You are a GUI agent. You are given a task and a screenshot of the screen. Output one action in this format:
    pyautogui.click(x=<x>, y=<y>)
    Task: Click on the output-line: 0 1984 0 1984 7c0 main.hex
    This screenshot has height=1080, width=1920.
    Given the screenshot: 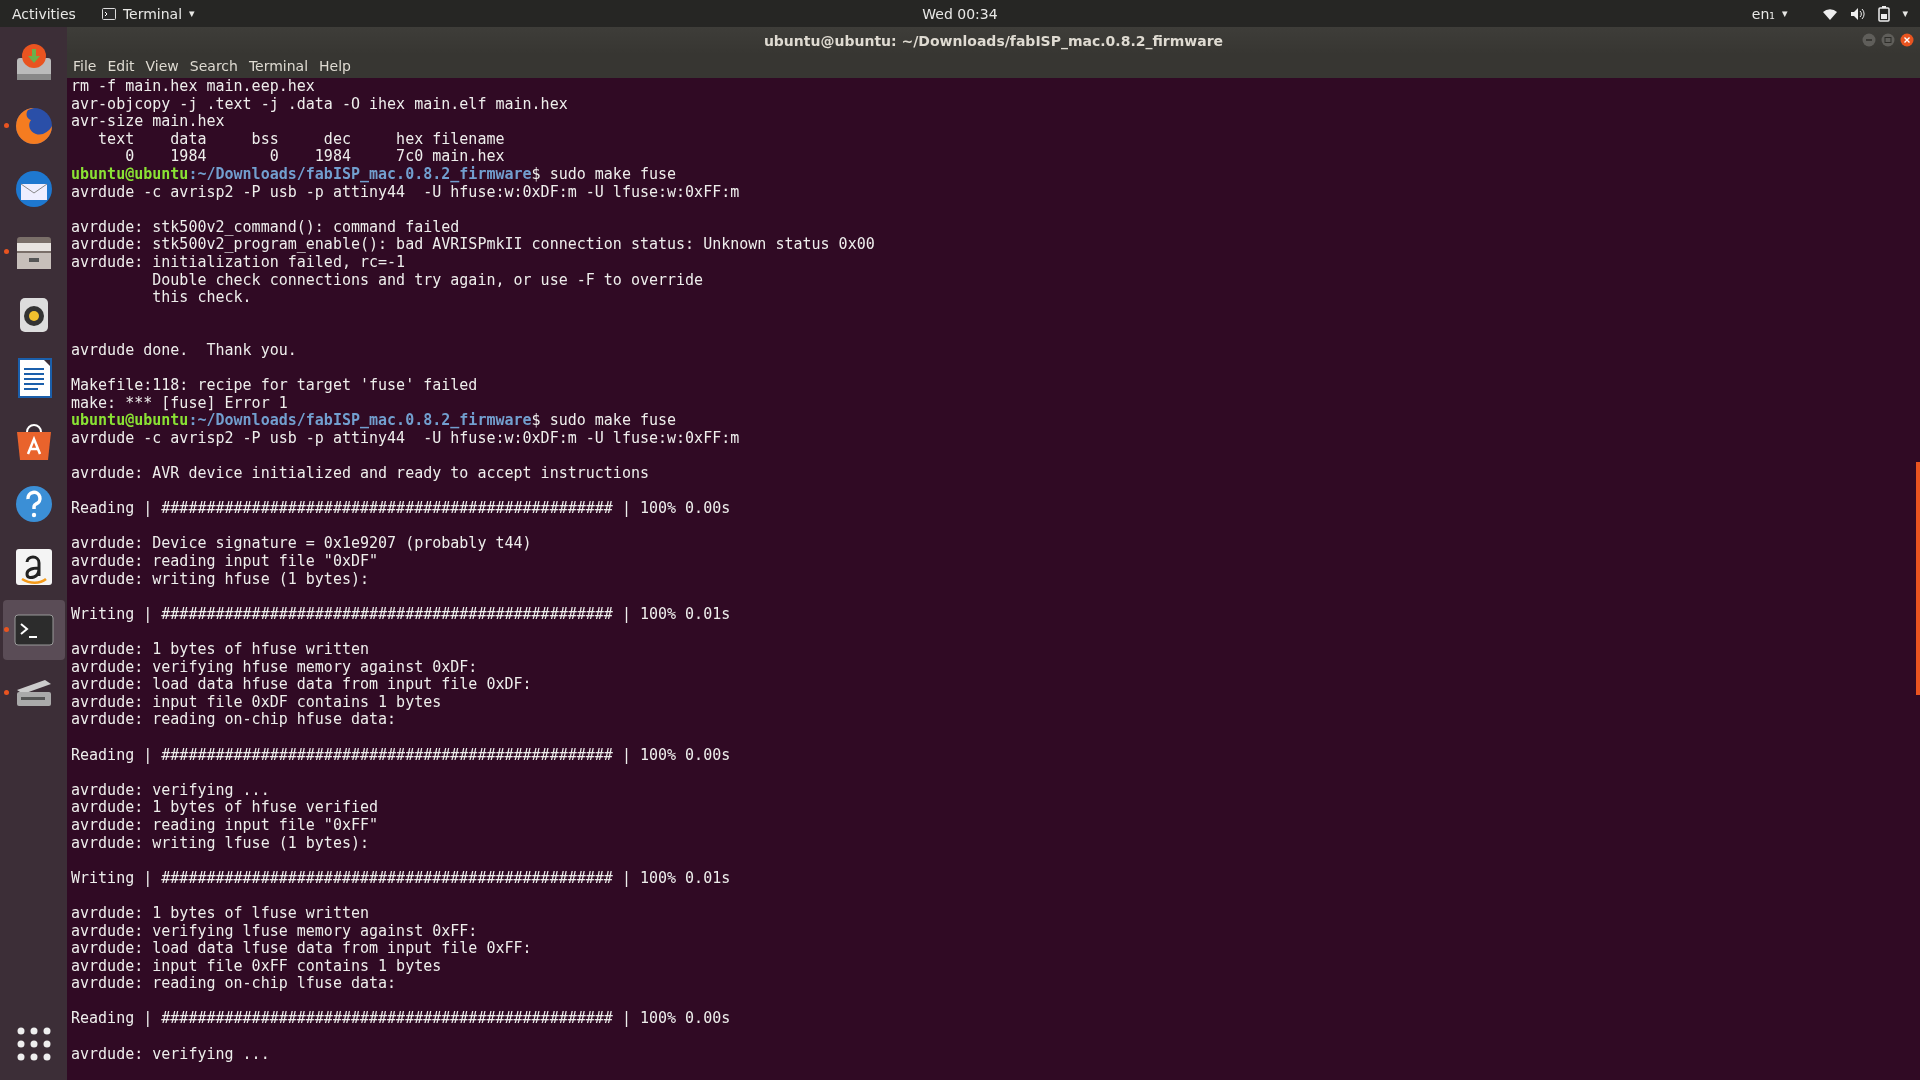 What is the action you would take?
    pyautogui.click(x=314, y=156)
    